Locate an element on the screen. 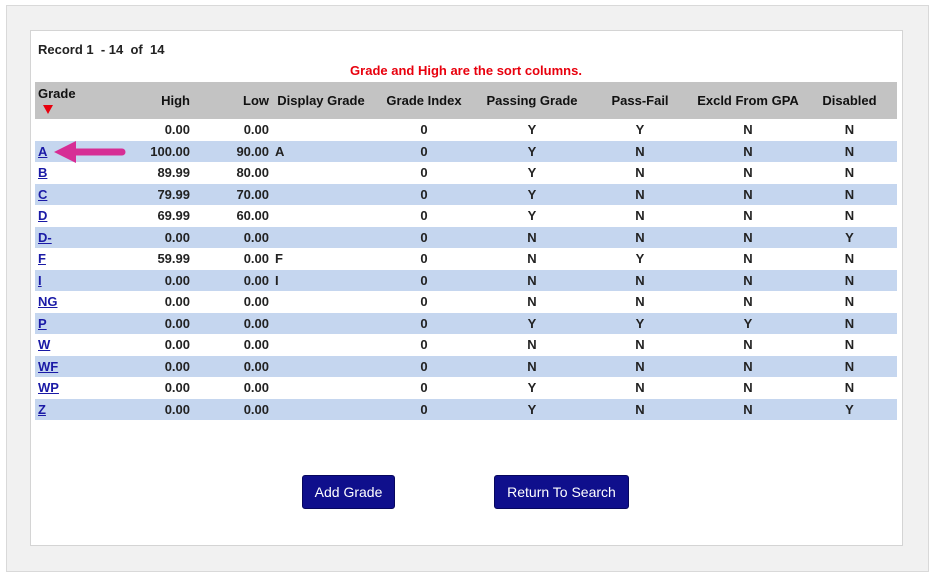  cell-display-grade: A is located at coordinates (280, 151).